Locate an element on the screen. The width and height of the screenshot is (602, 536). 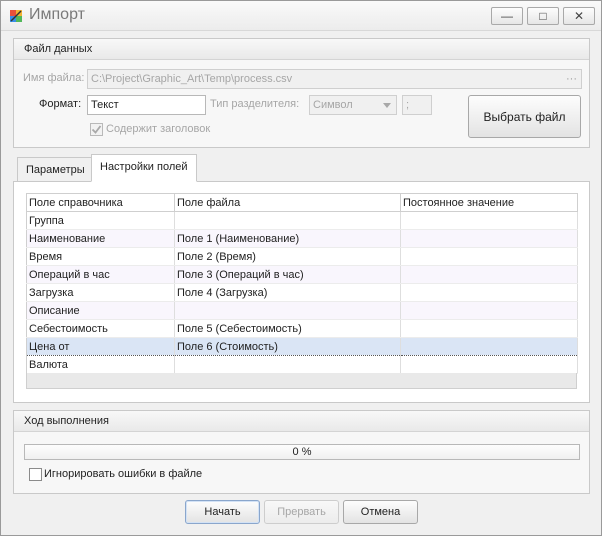
choose-file-button: Выбрать файл is located at coordinates (524, 116).